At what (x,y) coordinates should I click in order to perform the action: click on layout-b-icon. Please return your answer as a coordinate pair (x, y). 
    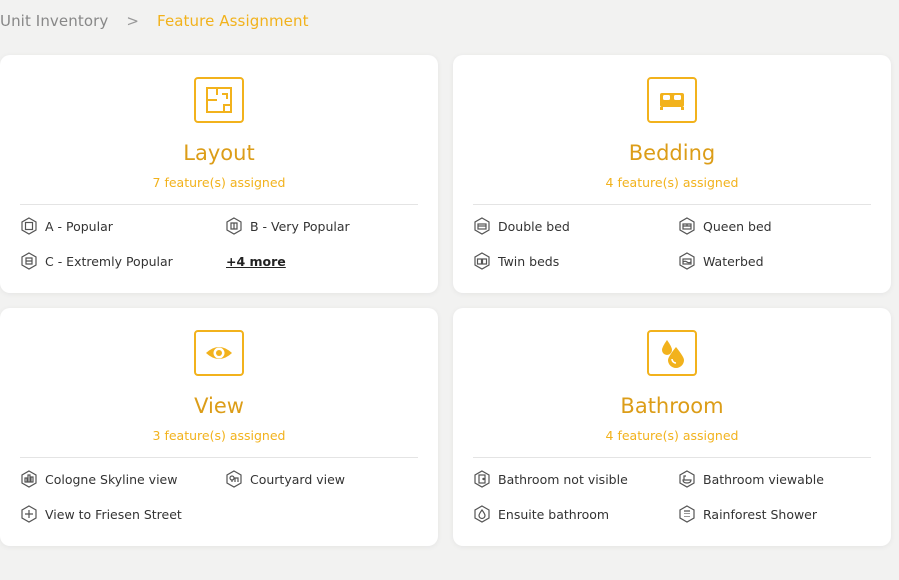
    Looking at the image, I should click on (234, 226).